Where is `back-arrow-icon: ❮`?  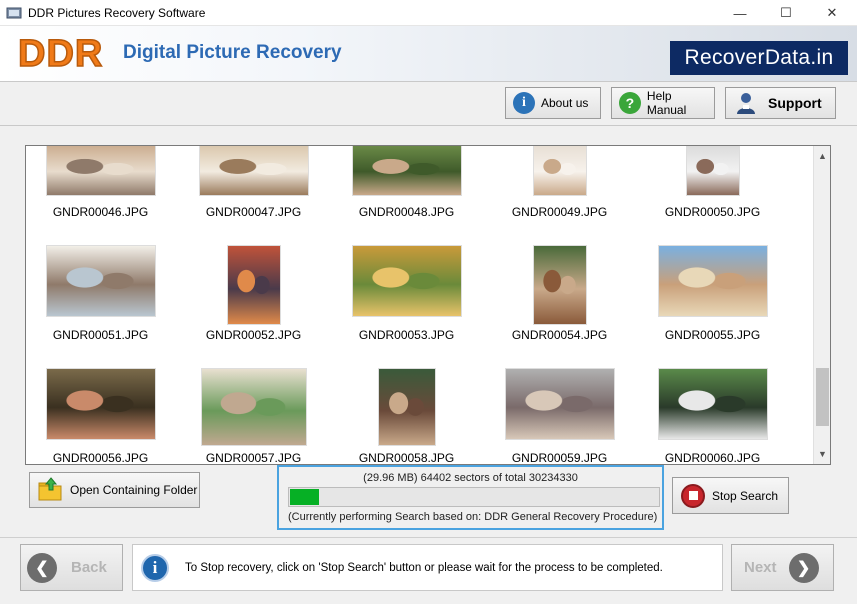 back-arrow-icon: ❮ is located at coordinates (42, 567).